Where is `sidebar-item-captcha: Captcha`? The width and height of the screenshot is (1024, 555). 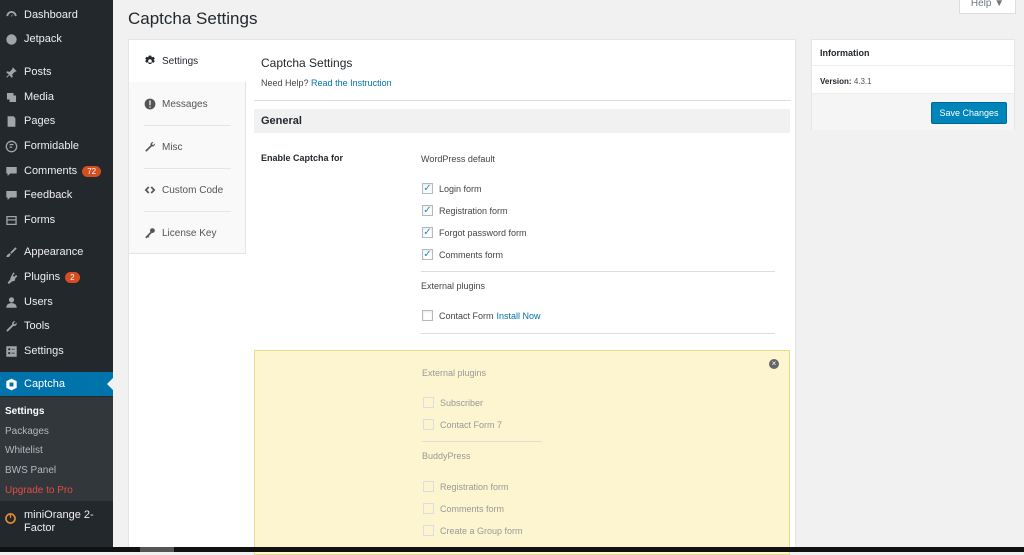 sidebar-item-captcha: Captcha is located at coordinates (56, 384).